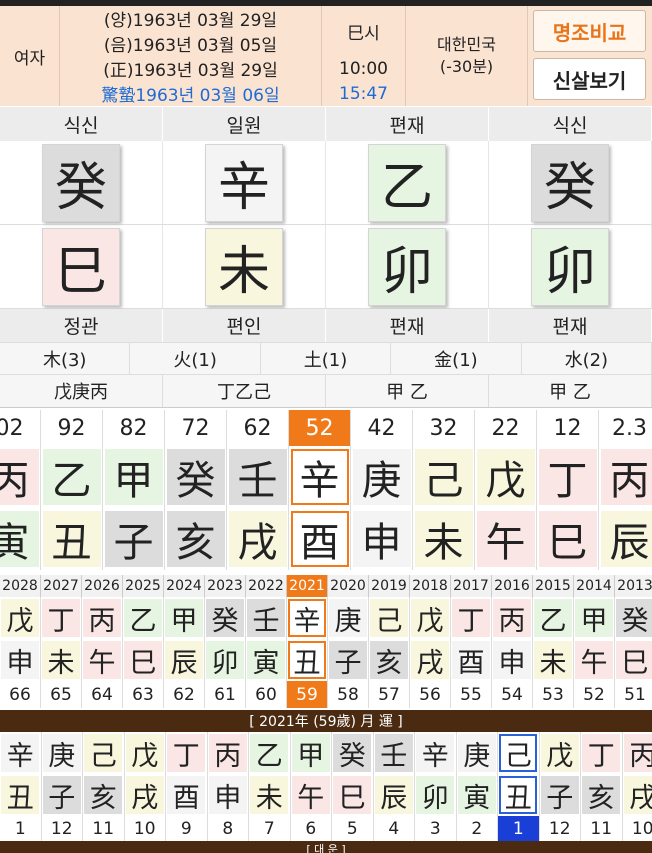 The width and height of the screenshot is (652, 853). Describe the element at coordinates (143, 586) in the screenshot. I see `yearly-year: 2025` at that location.